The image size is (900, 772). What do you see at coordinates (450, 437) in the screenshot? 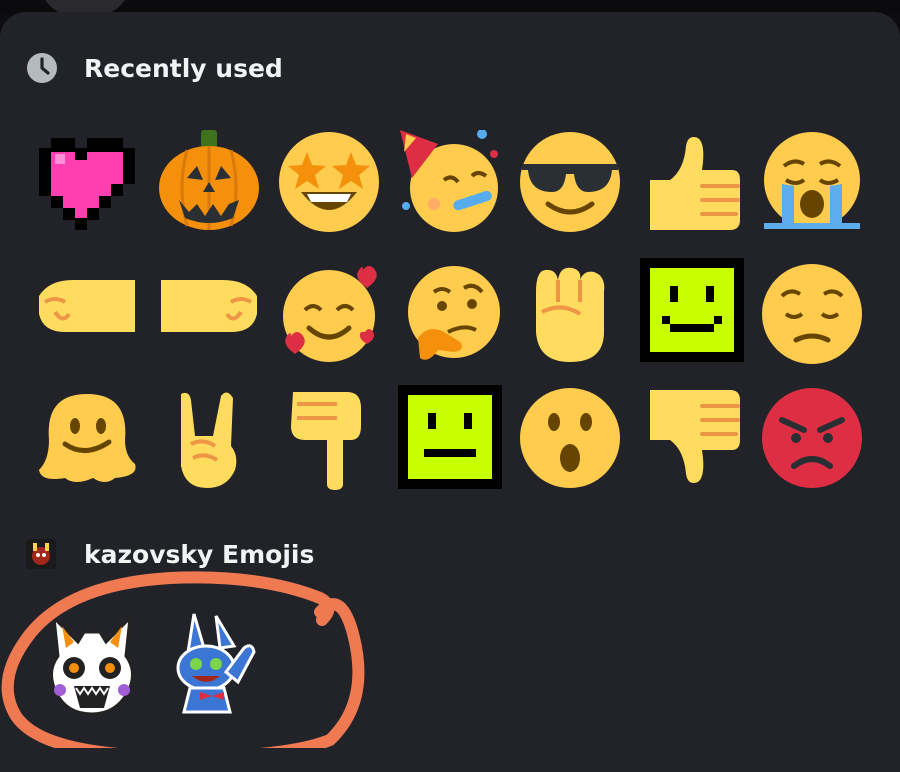
I see `pixel-neutral-green-emoji` at bounding box center [450, 437].